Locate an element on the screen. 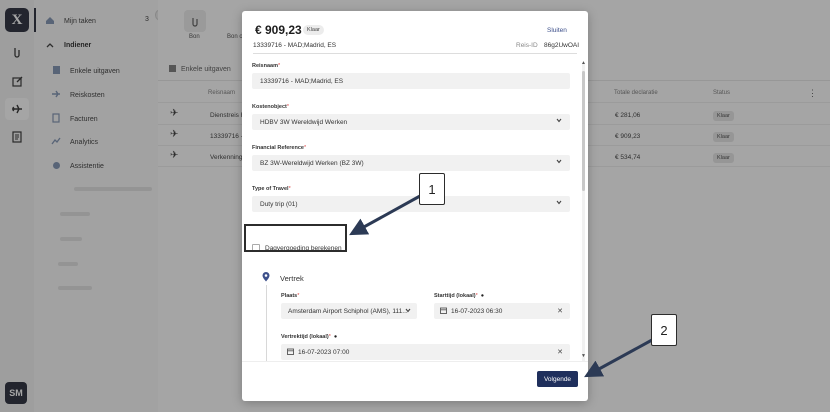  callout-2: 2 is located at coordinates (664, 330).